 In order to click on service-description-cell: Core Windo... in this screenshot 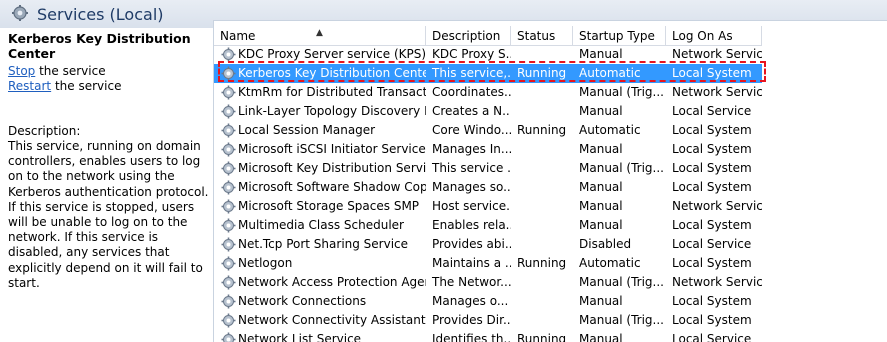, I will do `click(468, 130)`.